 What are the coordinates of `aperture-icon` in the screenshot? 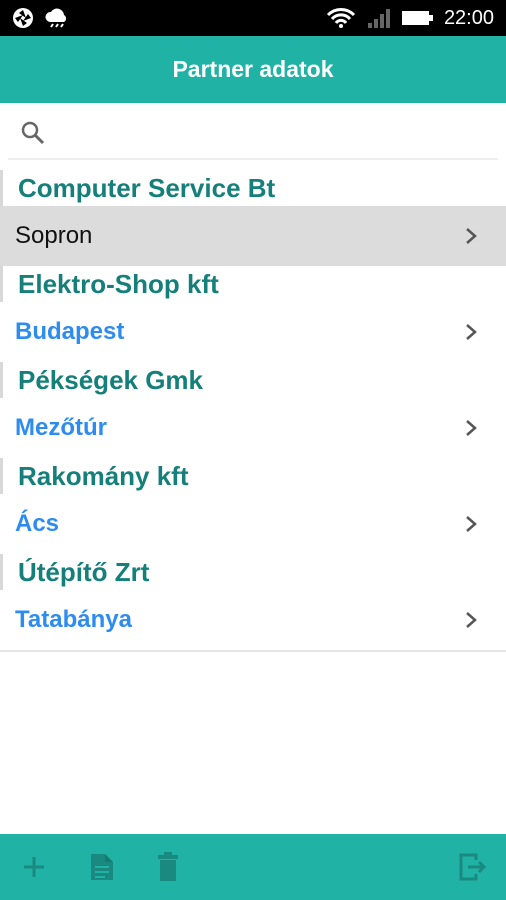 It's located at (23, 18).